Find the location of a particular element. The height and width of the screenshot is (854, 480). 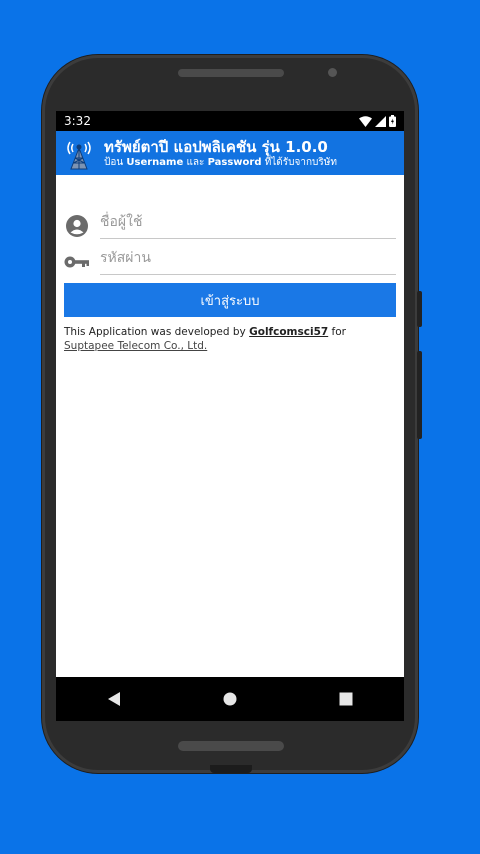

signal-icon is located at coordinates (380, 121).